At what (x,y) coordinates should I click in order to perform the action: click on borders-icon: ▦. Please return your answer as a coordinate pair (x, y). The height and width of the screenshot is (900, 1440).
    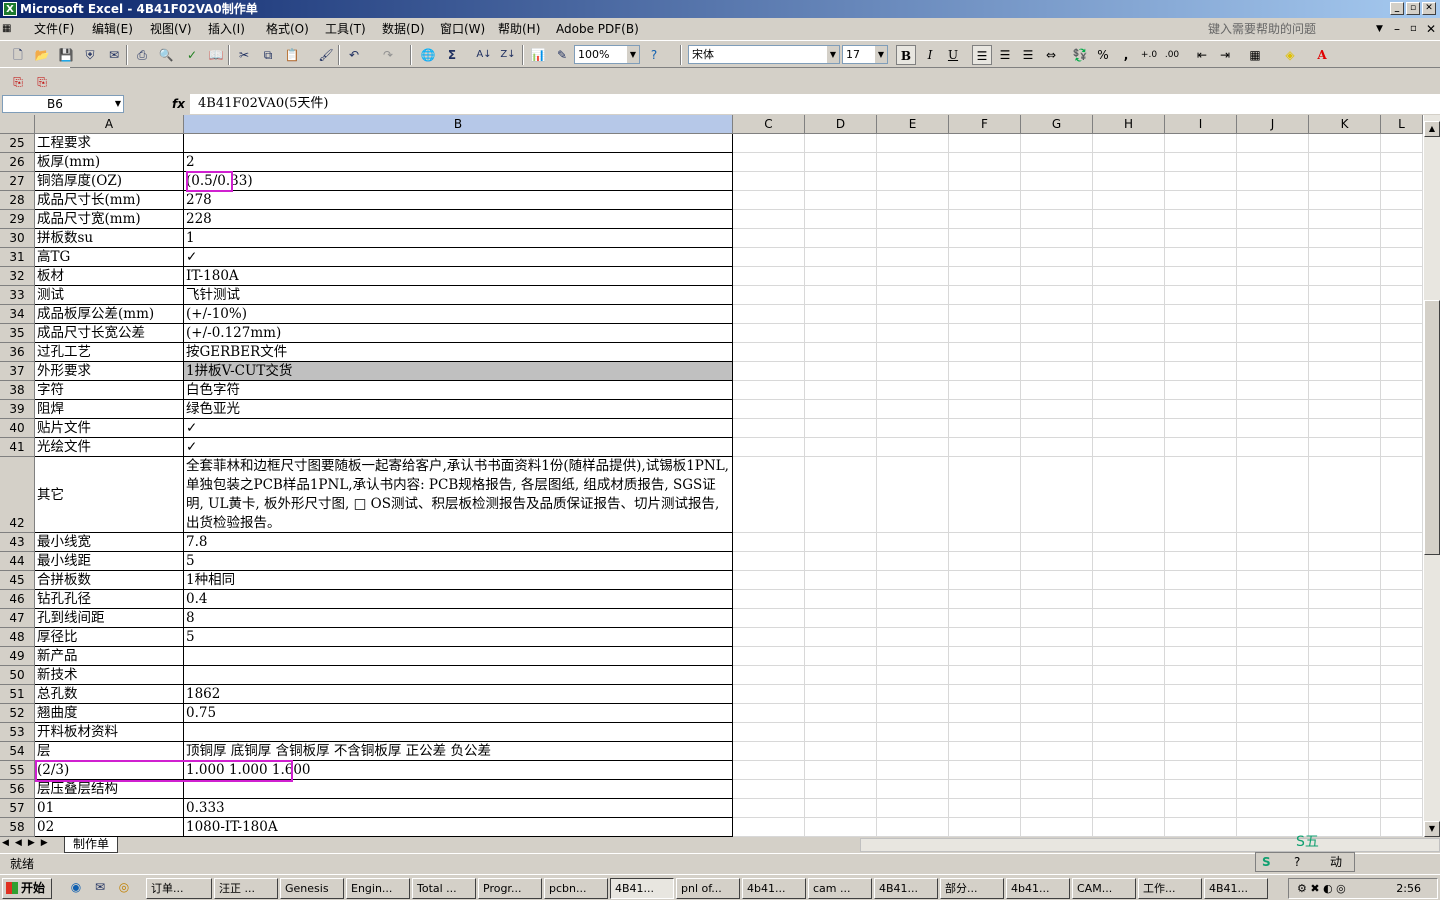
    Looking at the image, I should click on (1255, 55).